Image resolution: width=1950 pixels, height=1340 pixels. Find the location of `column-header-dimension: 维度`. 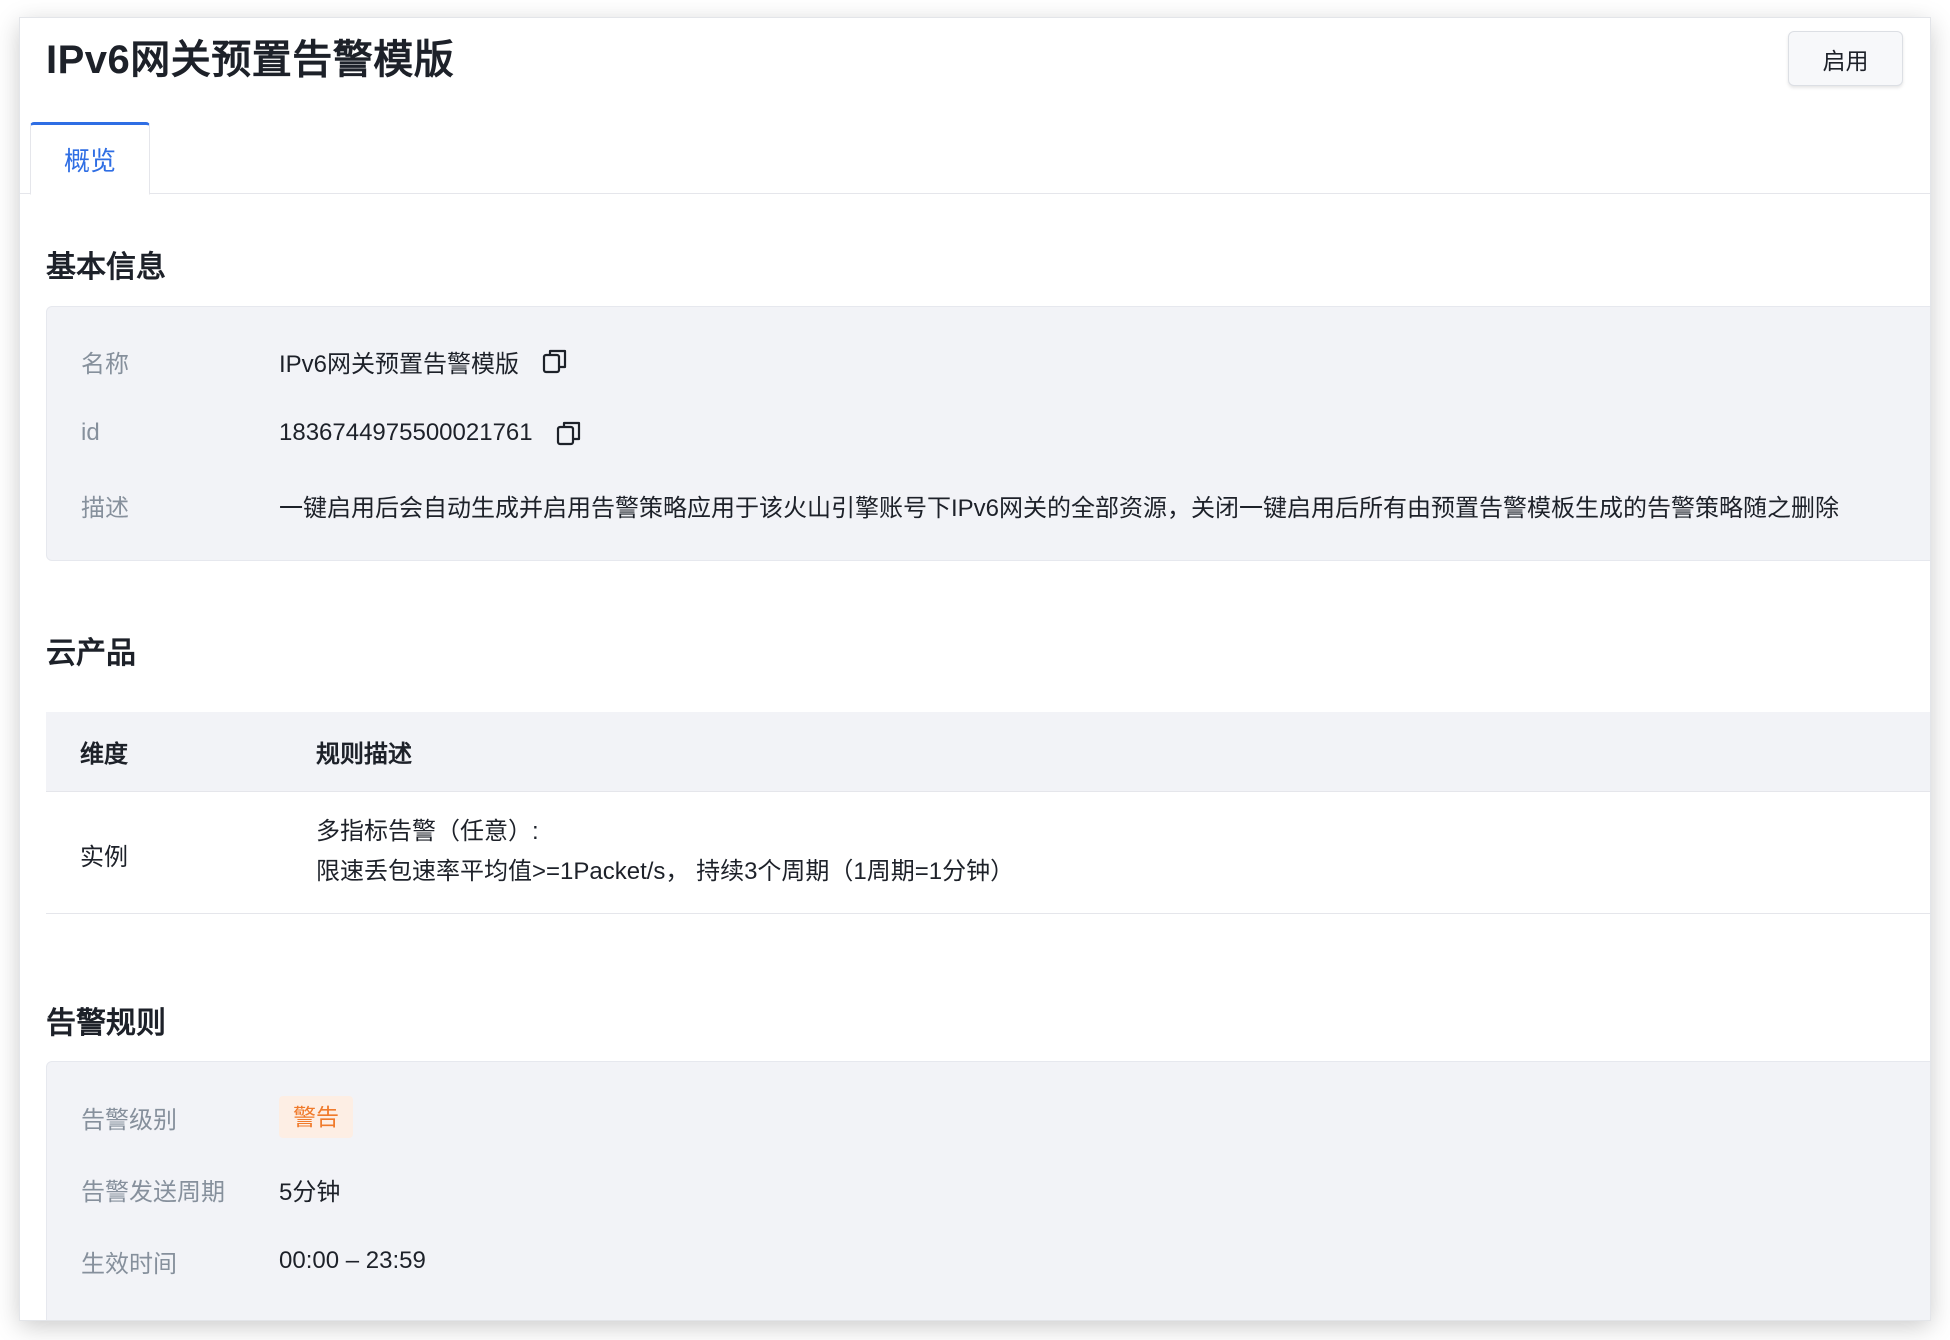

column-header-dimension: 维度 is located at coordinates (104, 754).